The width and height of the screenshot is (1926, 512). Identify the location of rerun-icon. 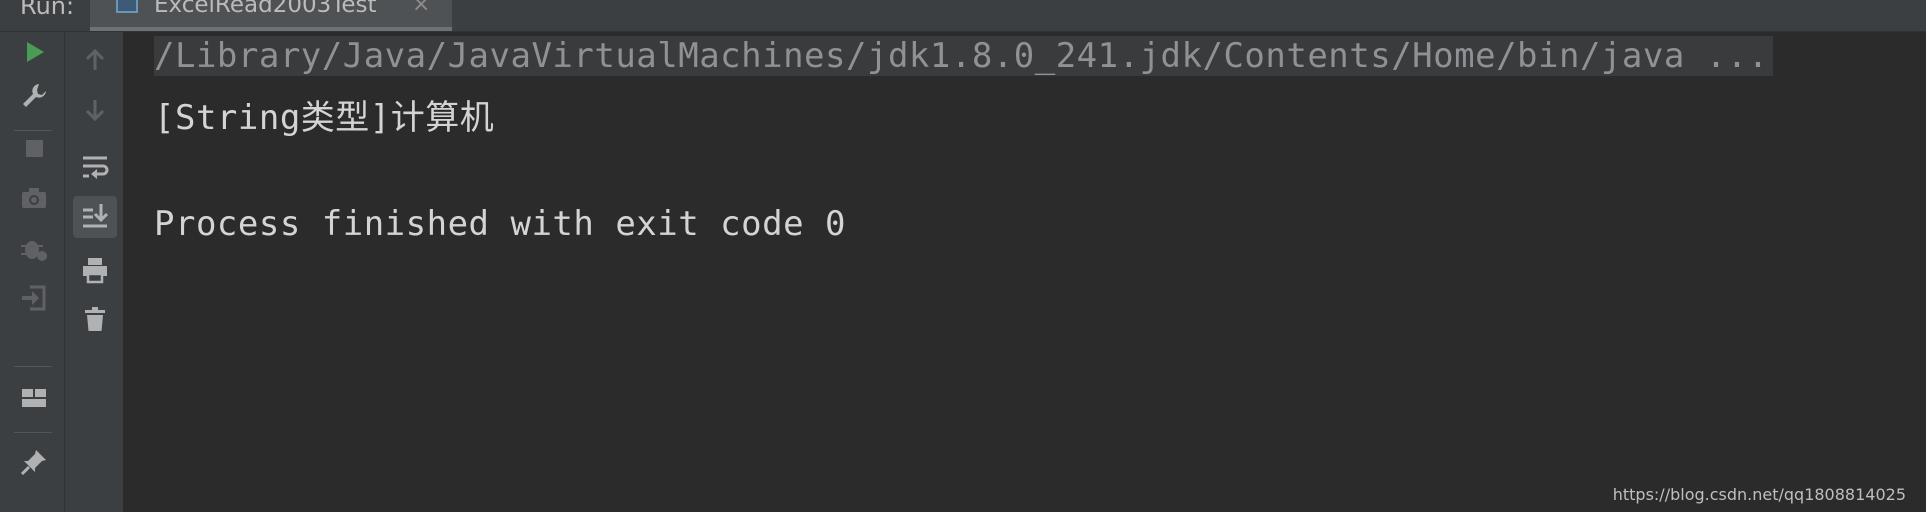
(34, 52).